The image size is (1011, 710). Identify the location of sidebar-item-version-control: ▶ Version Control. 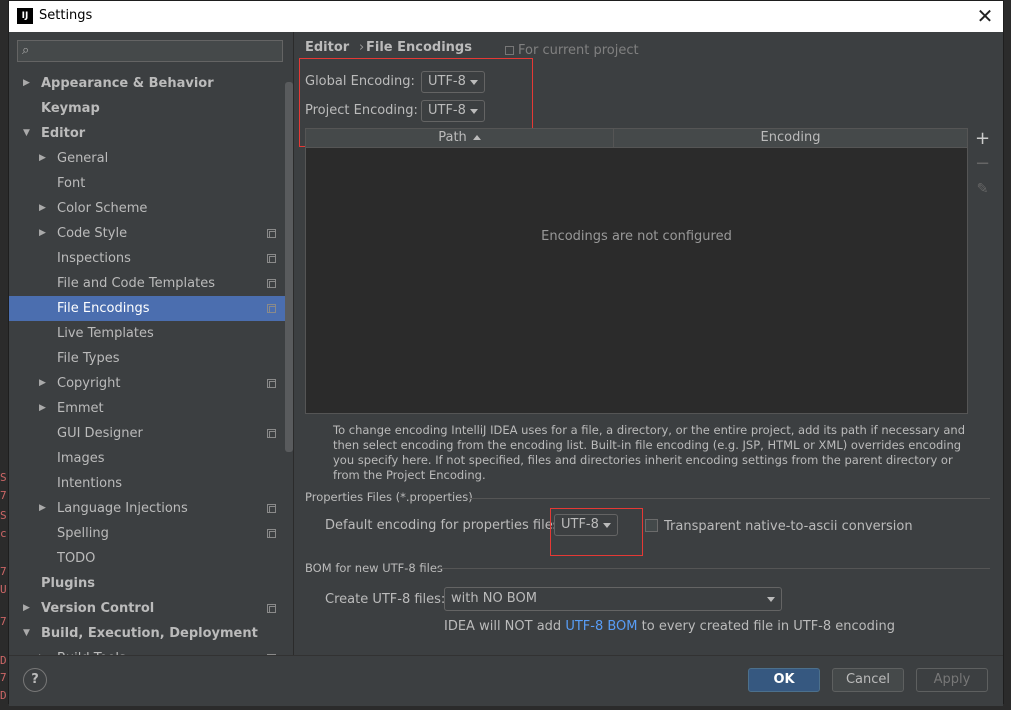
(151, 608).